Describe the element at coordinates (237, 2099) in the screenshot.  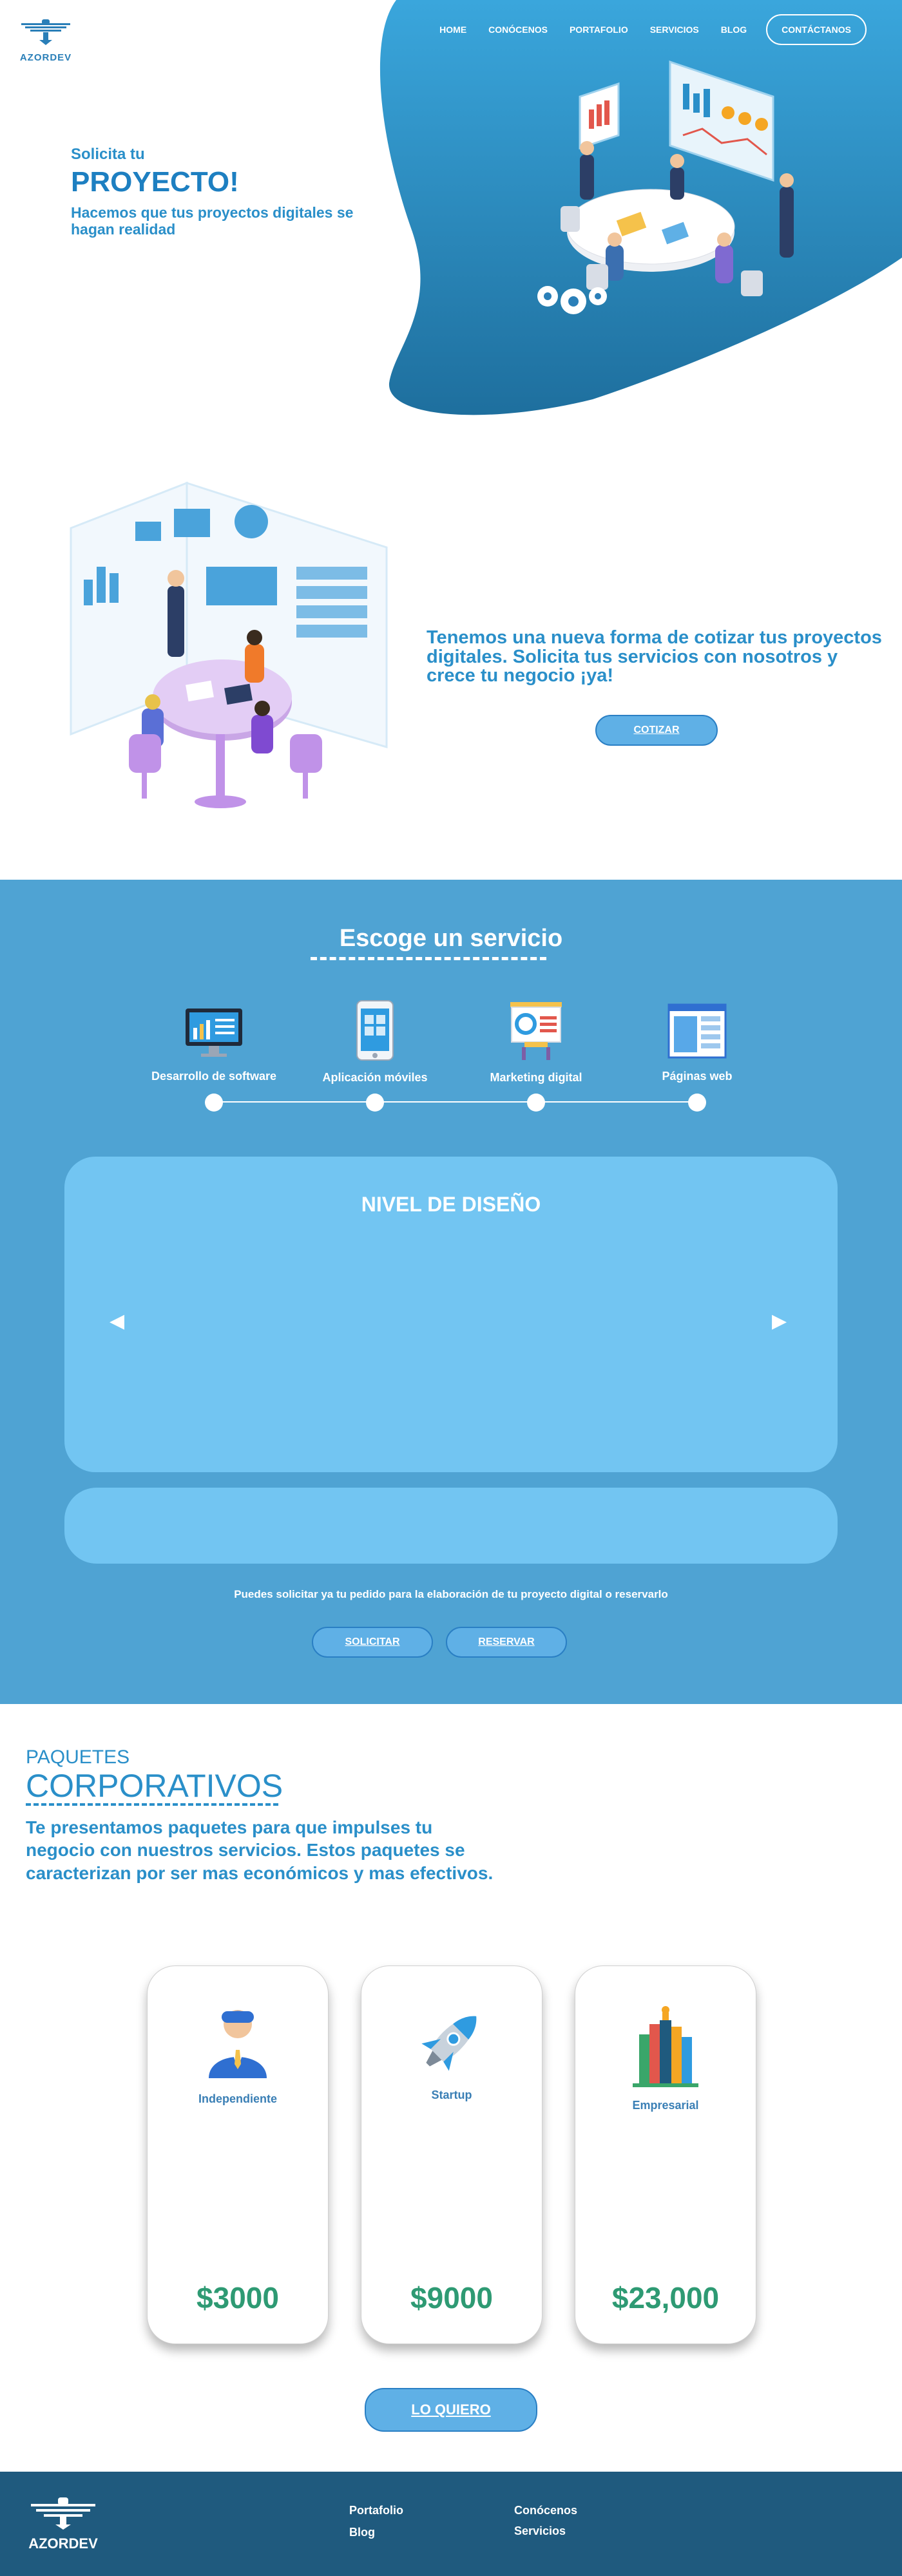
I see `package-name: Independiente` at that location.